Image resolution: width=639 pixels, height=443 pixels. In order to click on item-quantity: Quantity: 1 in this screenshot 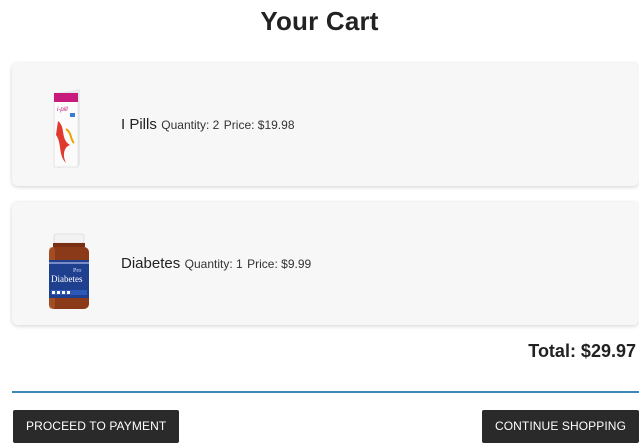, I will do `click(213, 263)`.